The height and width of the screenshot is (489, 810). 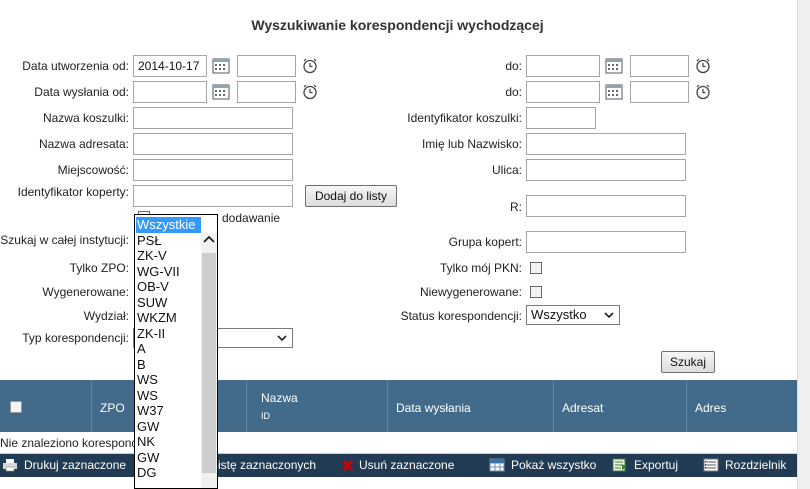 What do you see at coordinates (619, 406) in the screenshot?
I see `column-adresat: Adresat` at bounding box center [619, 406].